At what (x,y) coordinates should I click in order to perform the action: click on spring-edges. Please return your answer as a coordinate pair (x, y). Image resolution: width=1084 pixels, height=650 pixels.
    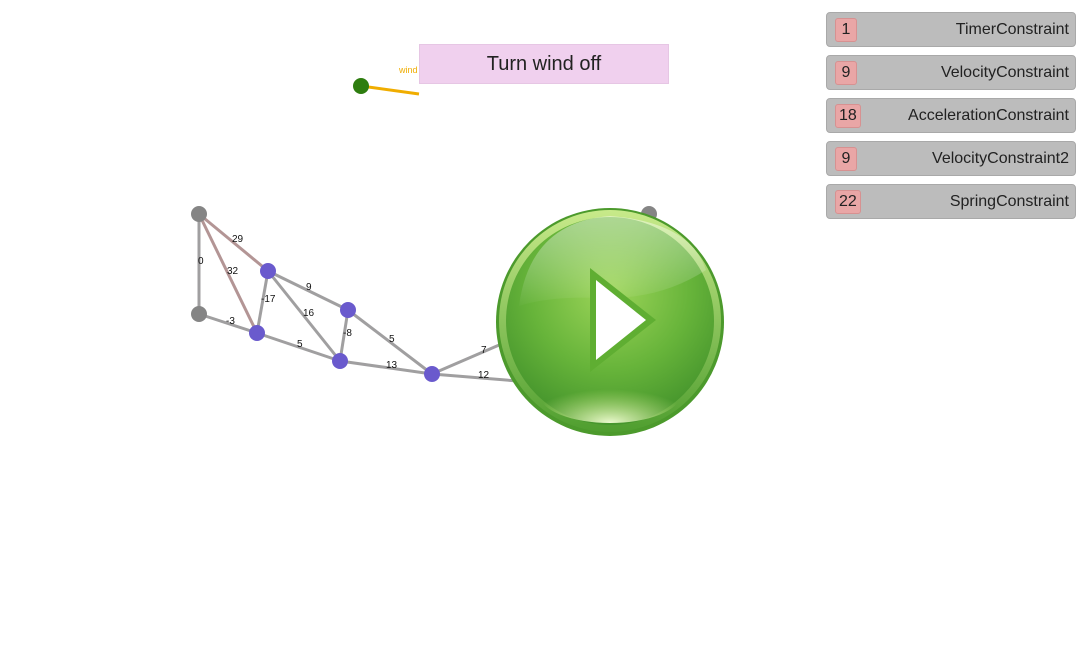
    Looking at the image, I should click on (364, 298).